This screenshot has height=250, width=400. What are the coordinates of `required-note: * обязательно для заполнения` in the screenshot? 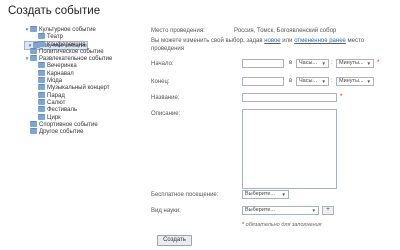 It's located at (282, 225).